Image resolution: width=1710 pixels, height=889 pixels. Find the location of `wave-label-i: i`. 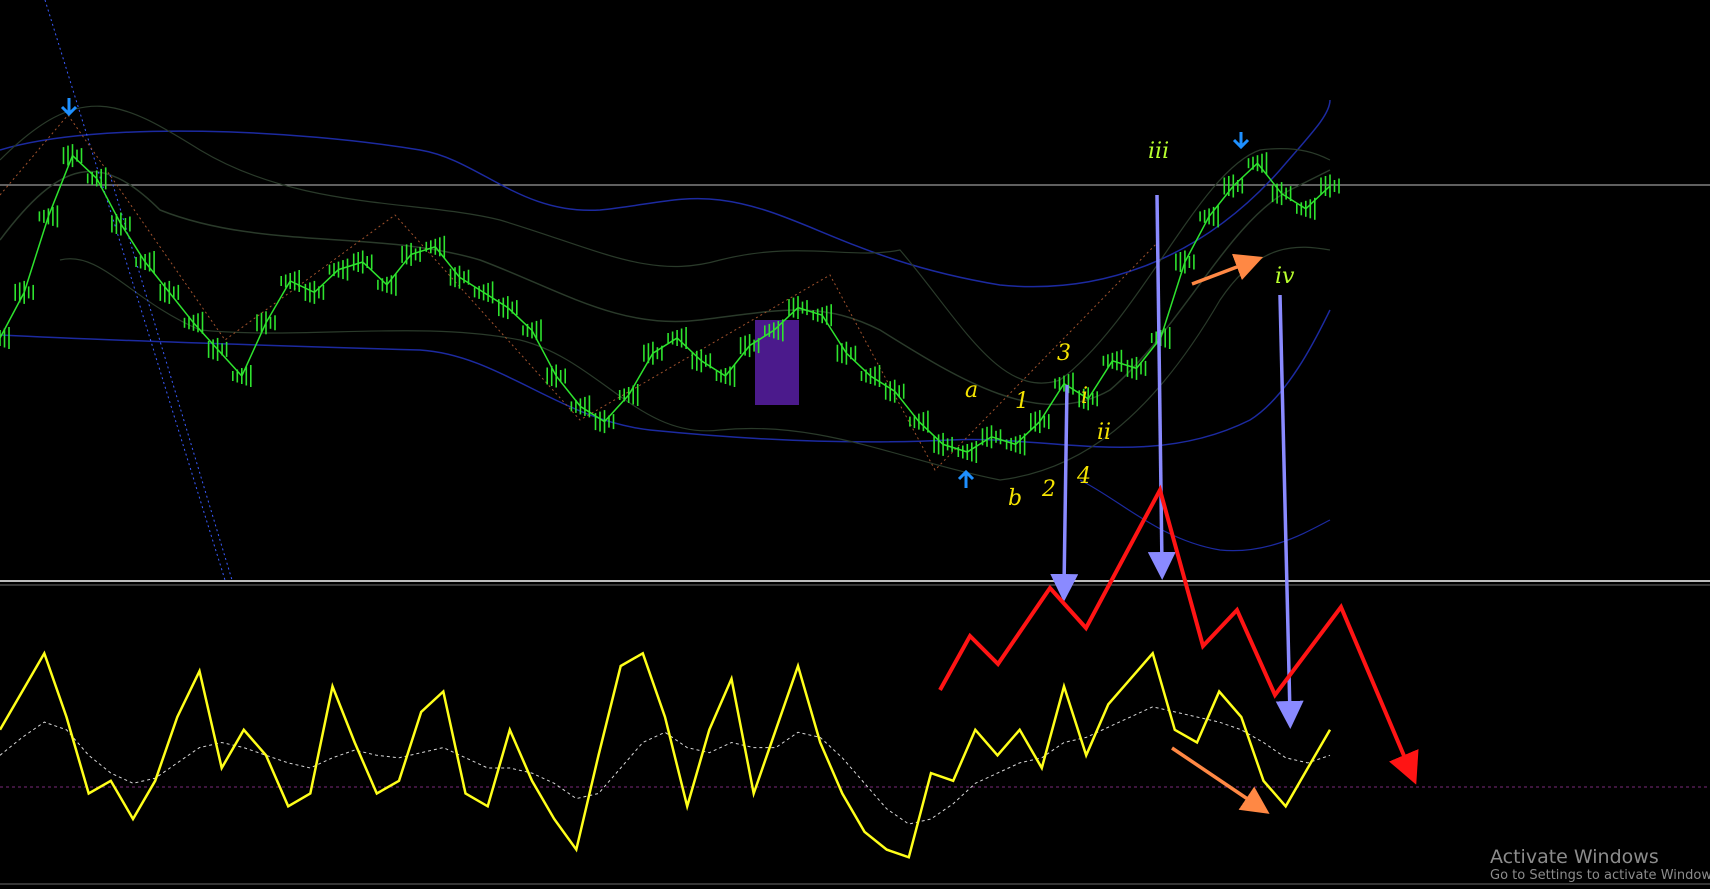

wave-label-i: i is located at coordinates (1084, 396).